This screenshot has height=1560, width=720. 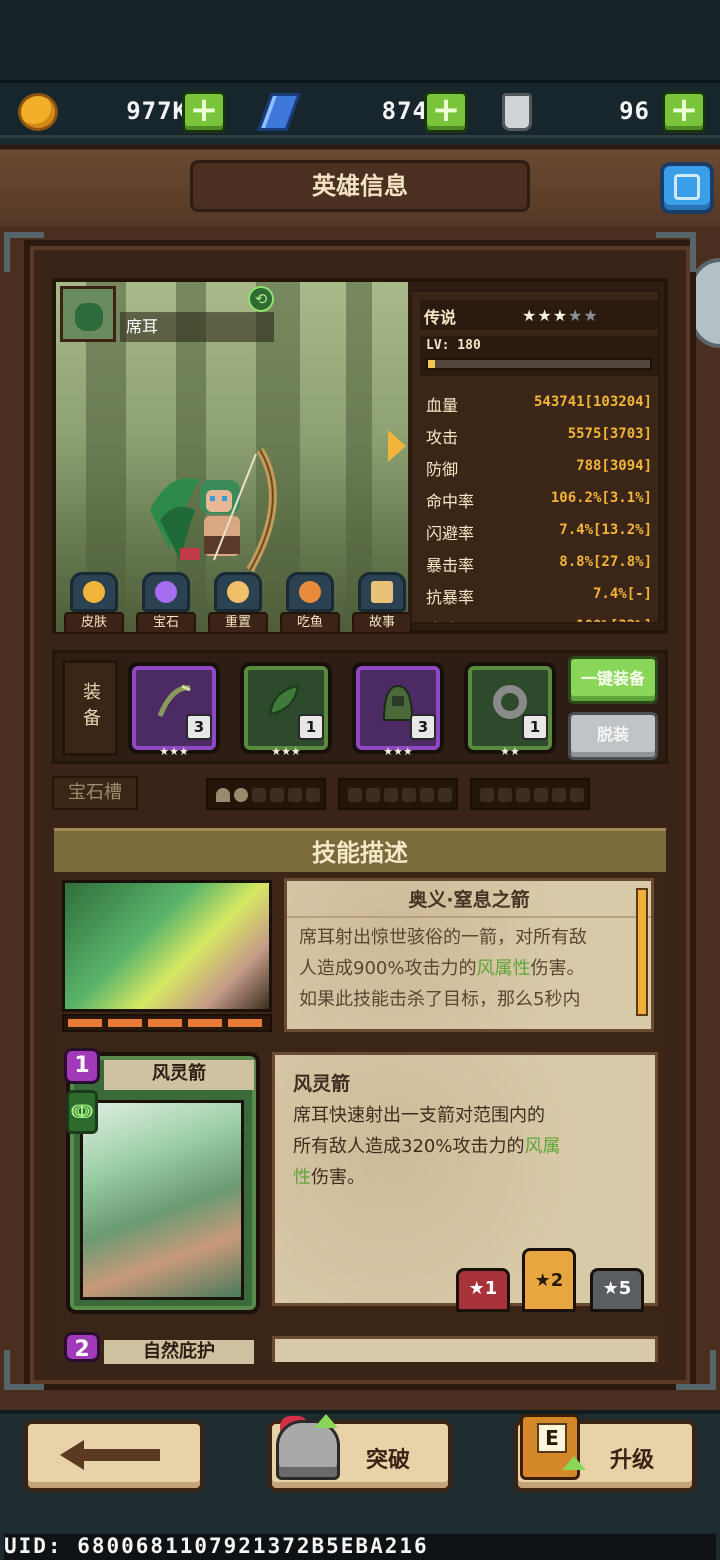 What do you see at coordinates (94, 603) in the screenshot?
I see `skin-button: 皮肤` at bounding box center [94, 603].